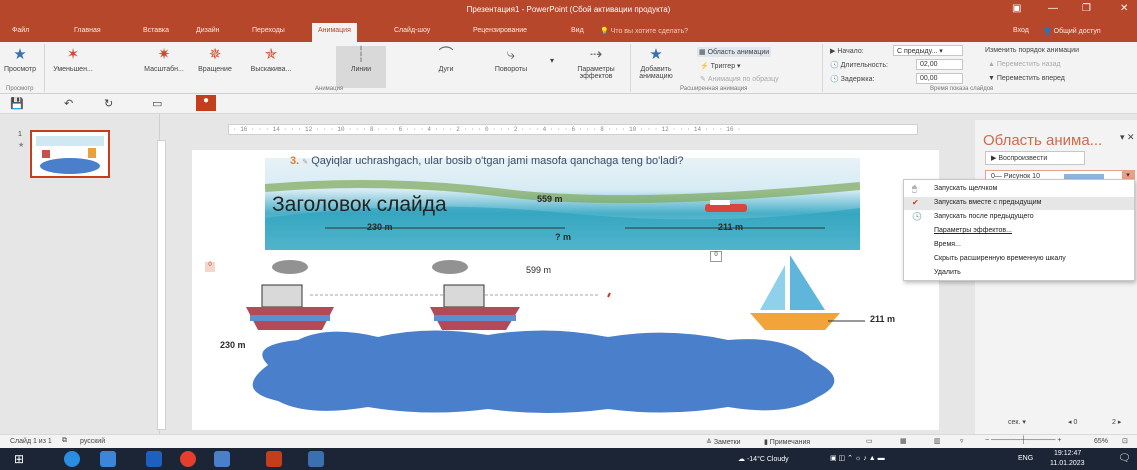  Describe the element at coordinates (20, 59) in the screenshot. I see `preview-button: ★ Просмотр` at that location.